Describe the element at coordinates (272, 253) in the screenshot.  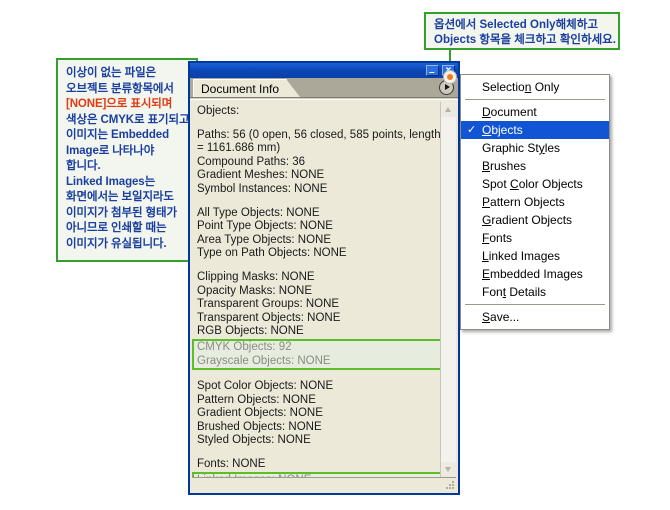
I see `info-line: Type on Path Objects: NONE` at that location.